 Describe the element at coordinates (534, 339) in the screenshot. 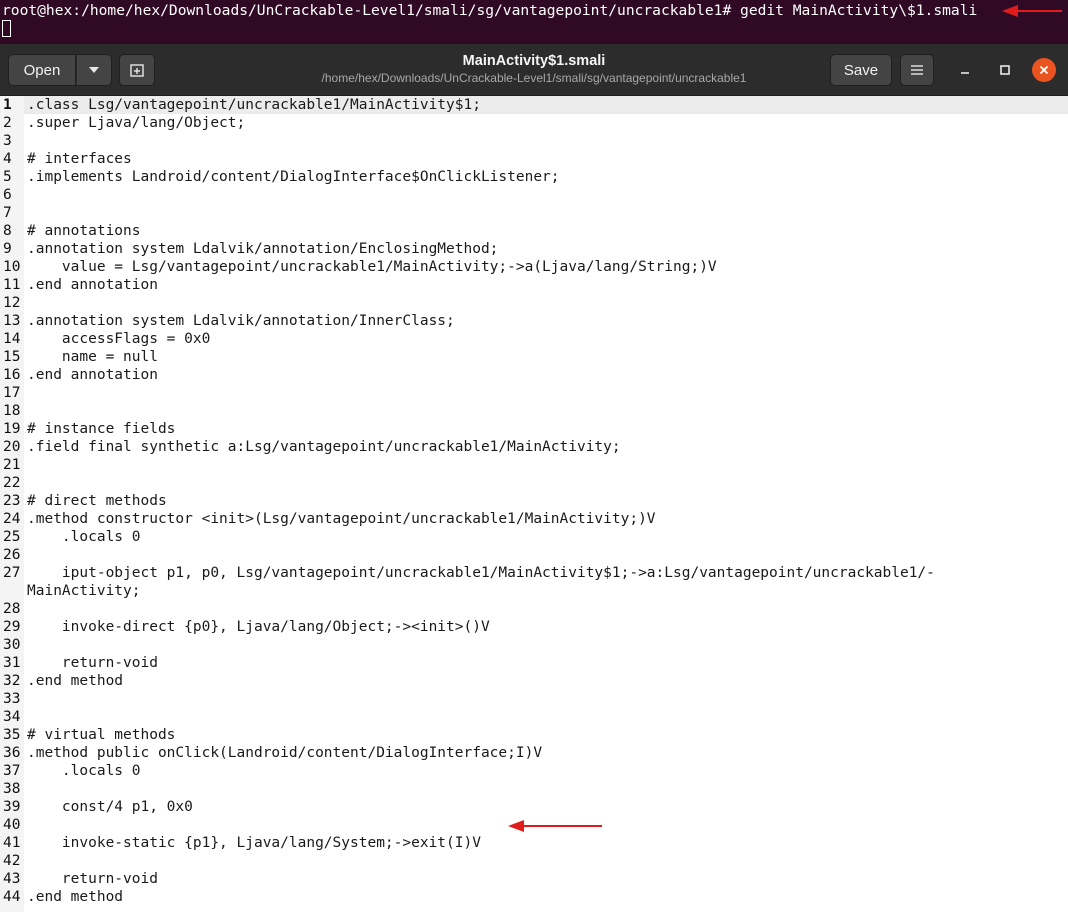

I see `code-line: 14 accessFlags = 0x0` at that location.